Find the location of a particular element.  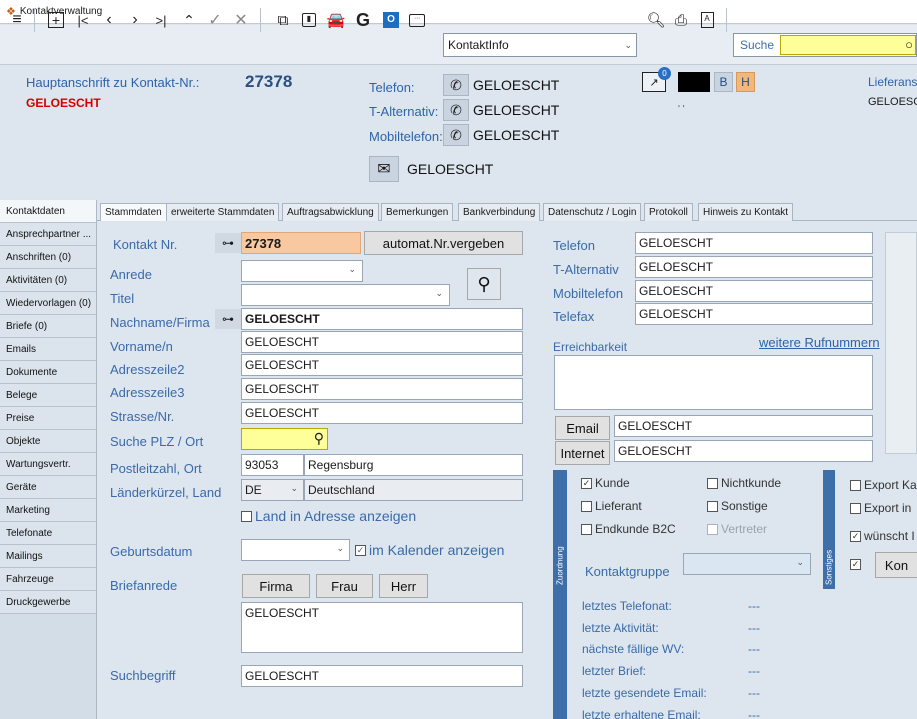

land-in-adresse-checkbox: Land in Adresse anzeigen is located at coordinates (328, 516).